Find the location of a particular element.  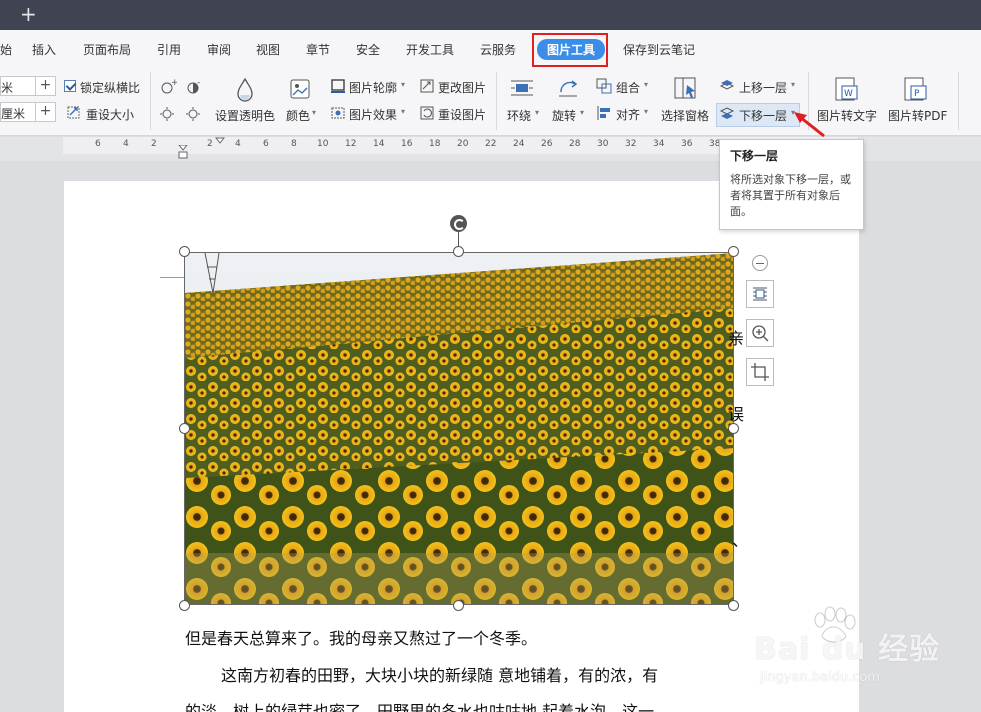

ruler-number: 10 is located at coordinates (323, 144).